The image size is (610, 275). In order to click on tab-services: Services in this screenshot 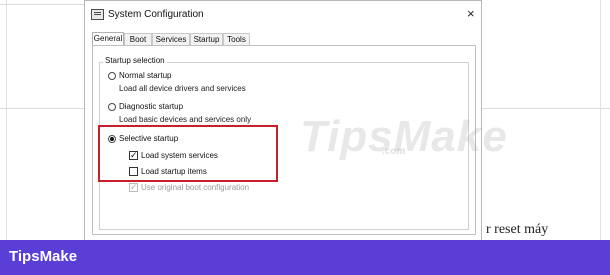, I will do `click(171, 39)`.